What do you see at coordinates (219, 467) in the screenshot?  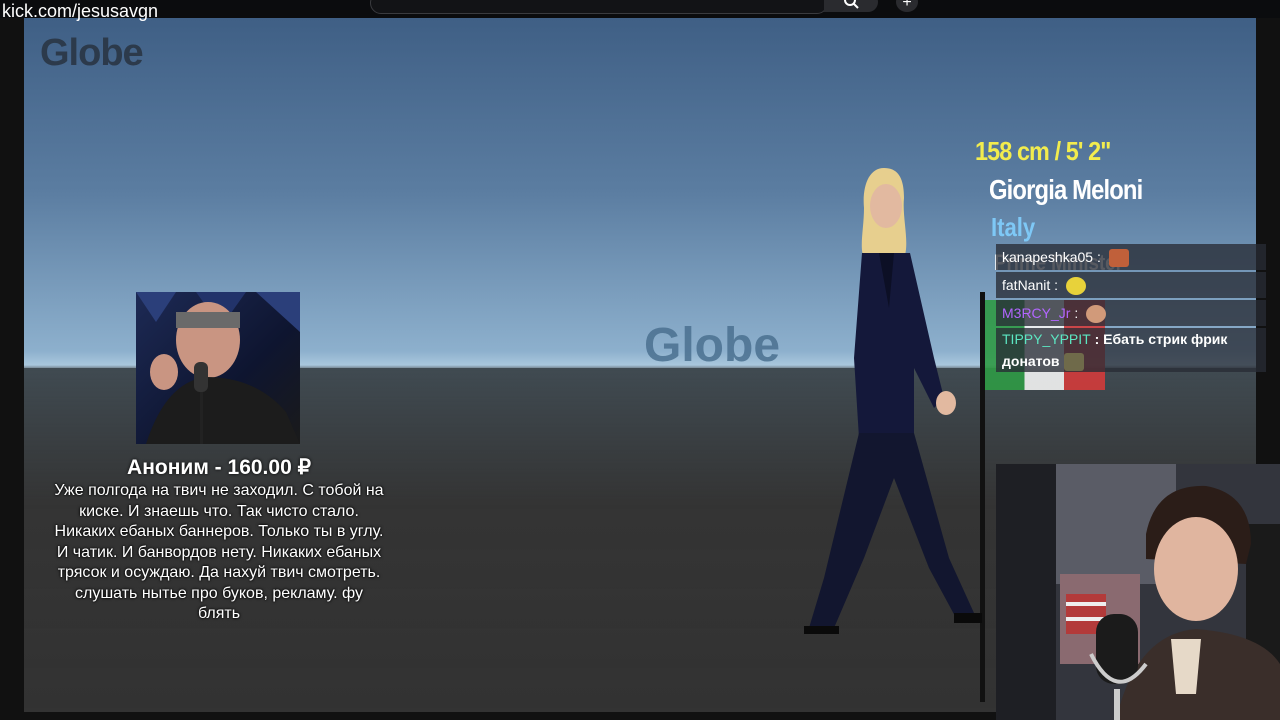 I see `donation-title: Аноним - 160.00 ₽` at bounding box center [219, 467].